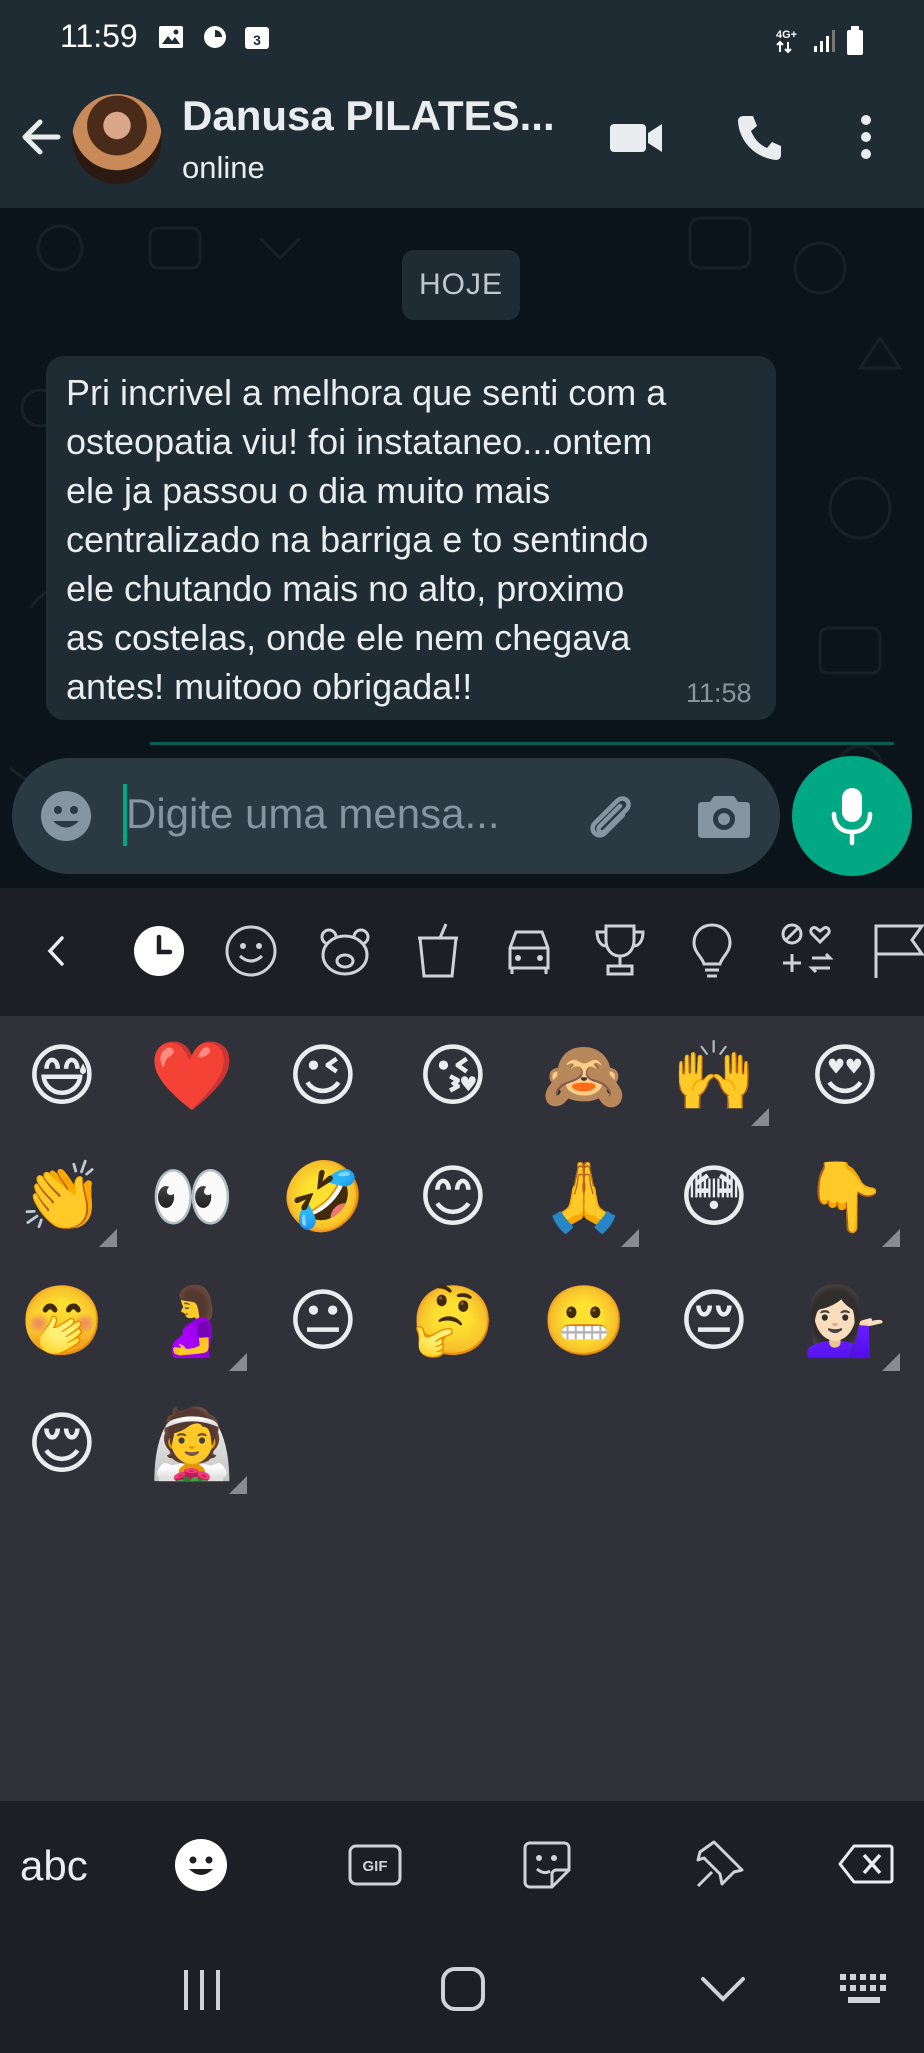 This screenshot has width=924, height=2053. Describe the element at coordinates (620, 950) in the screenshot. I see `activities-icon` at that location.